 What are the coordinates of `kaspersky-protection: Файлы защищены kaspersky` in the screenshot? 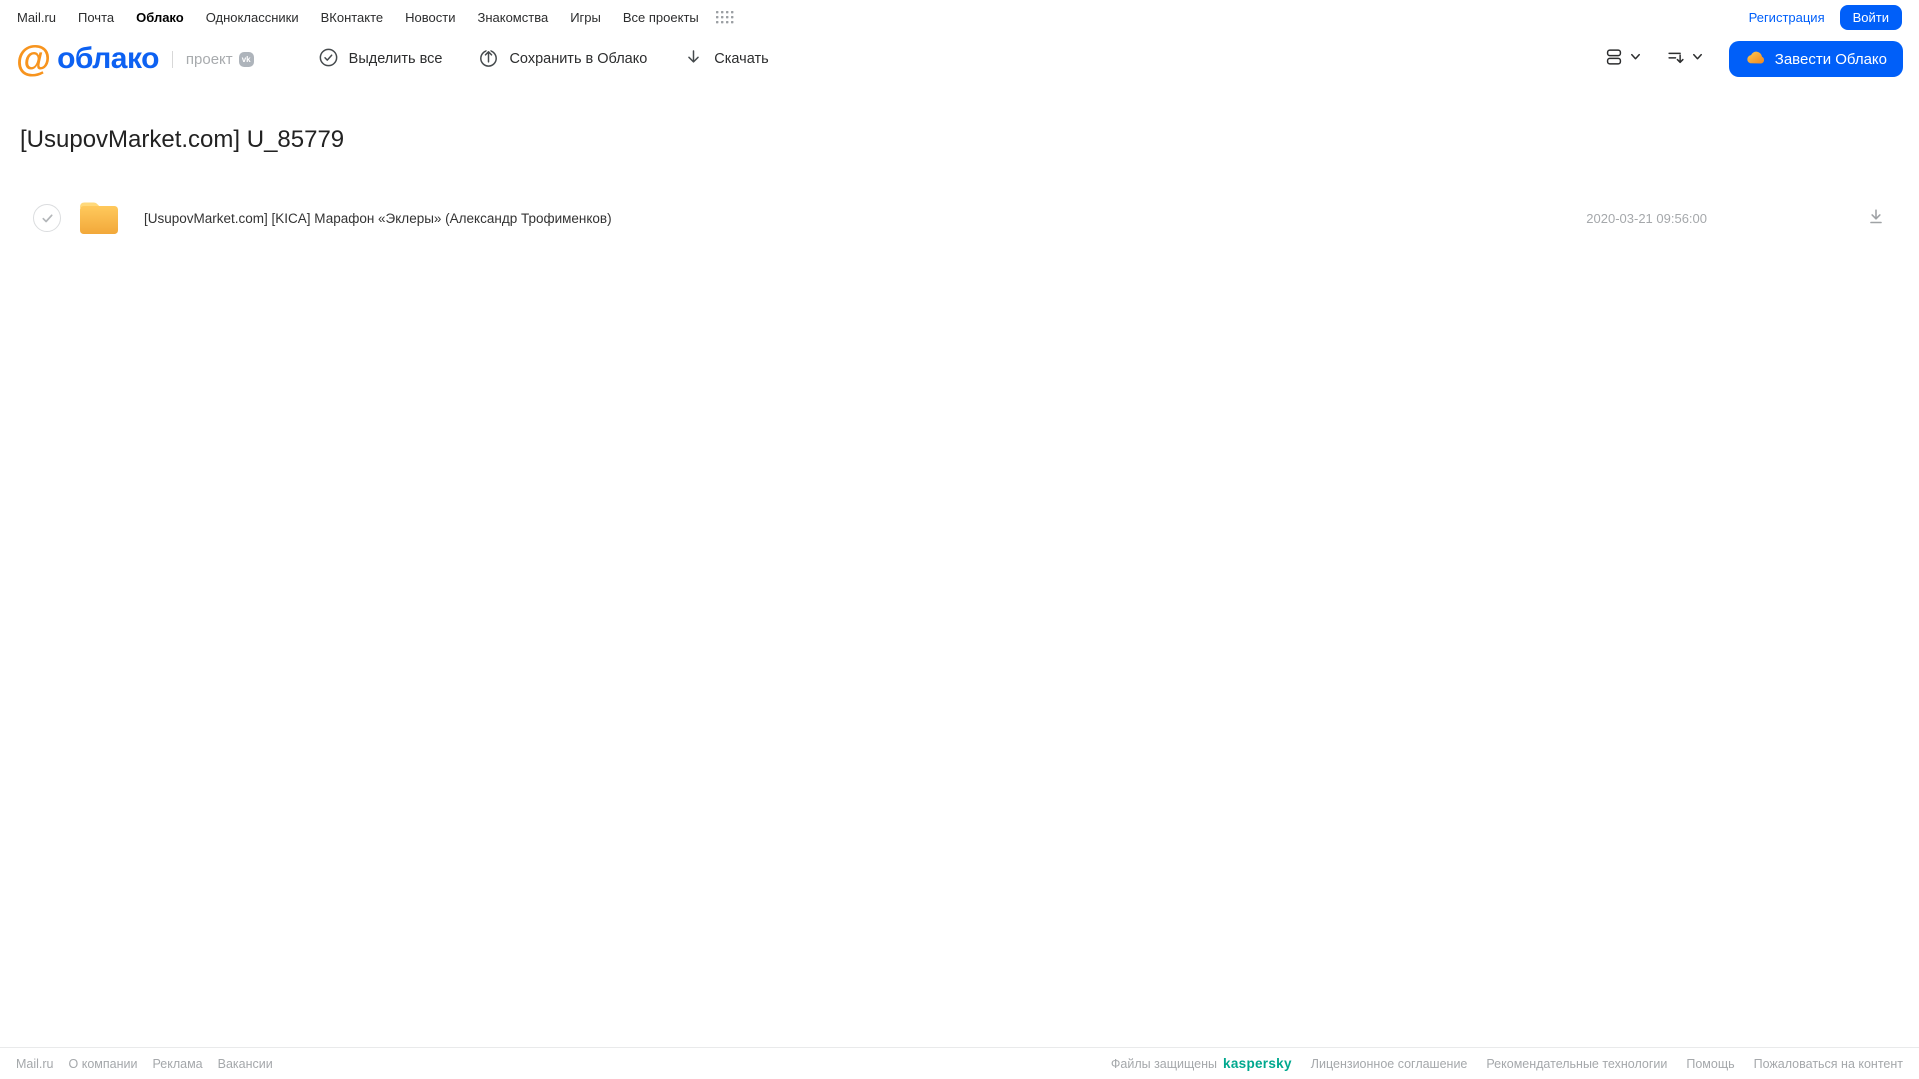 It's located at (1201, 1063).